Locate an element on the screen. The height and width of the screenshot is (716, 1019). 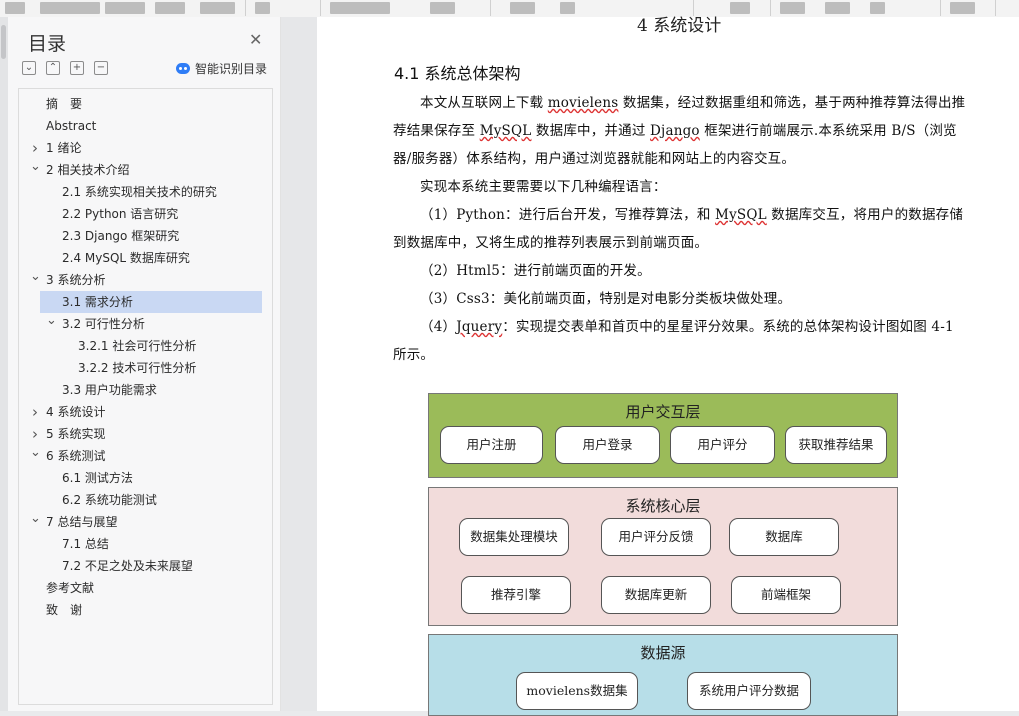
text-run: （4） is located at coordinates (438, 327).